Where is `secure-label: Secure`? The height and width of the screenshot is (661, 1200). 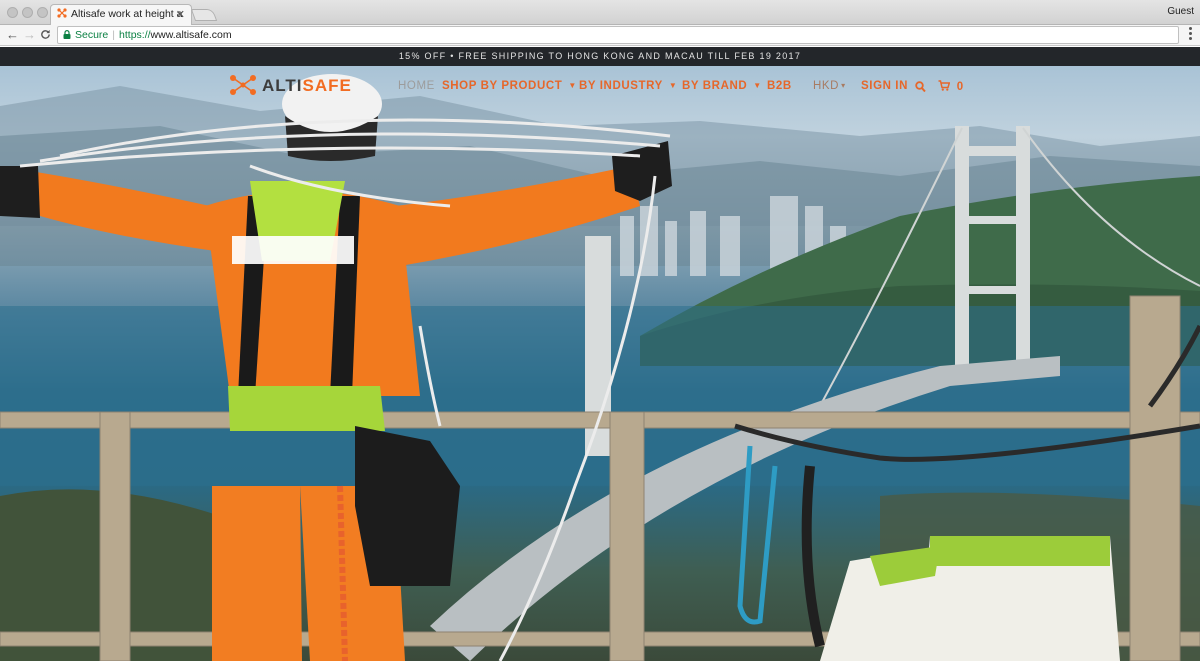 secure-label: Secure is located at coordinates (92, 35).